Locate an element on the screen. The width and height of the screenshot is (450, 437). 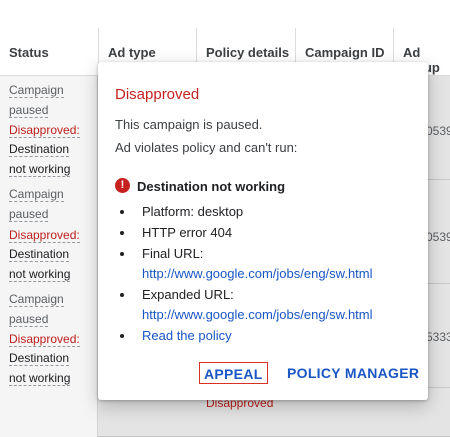
platform-text: Platform: desktop is located at coordinates (193, 211).